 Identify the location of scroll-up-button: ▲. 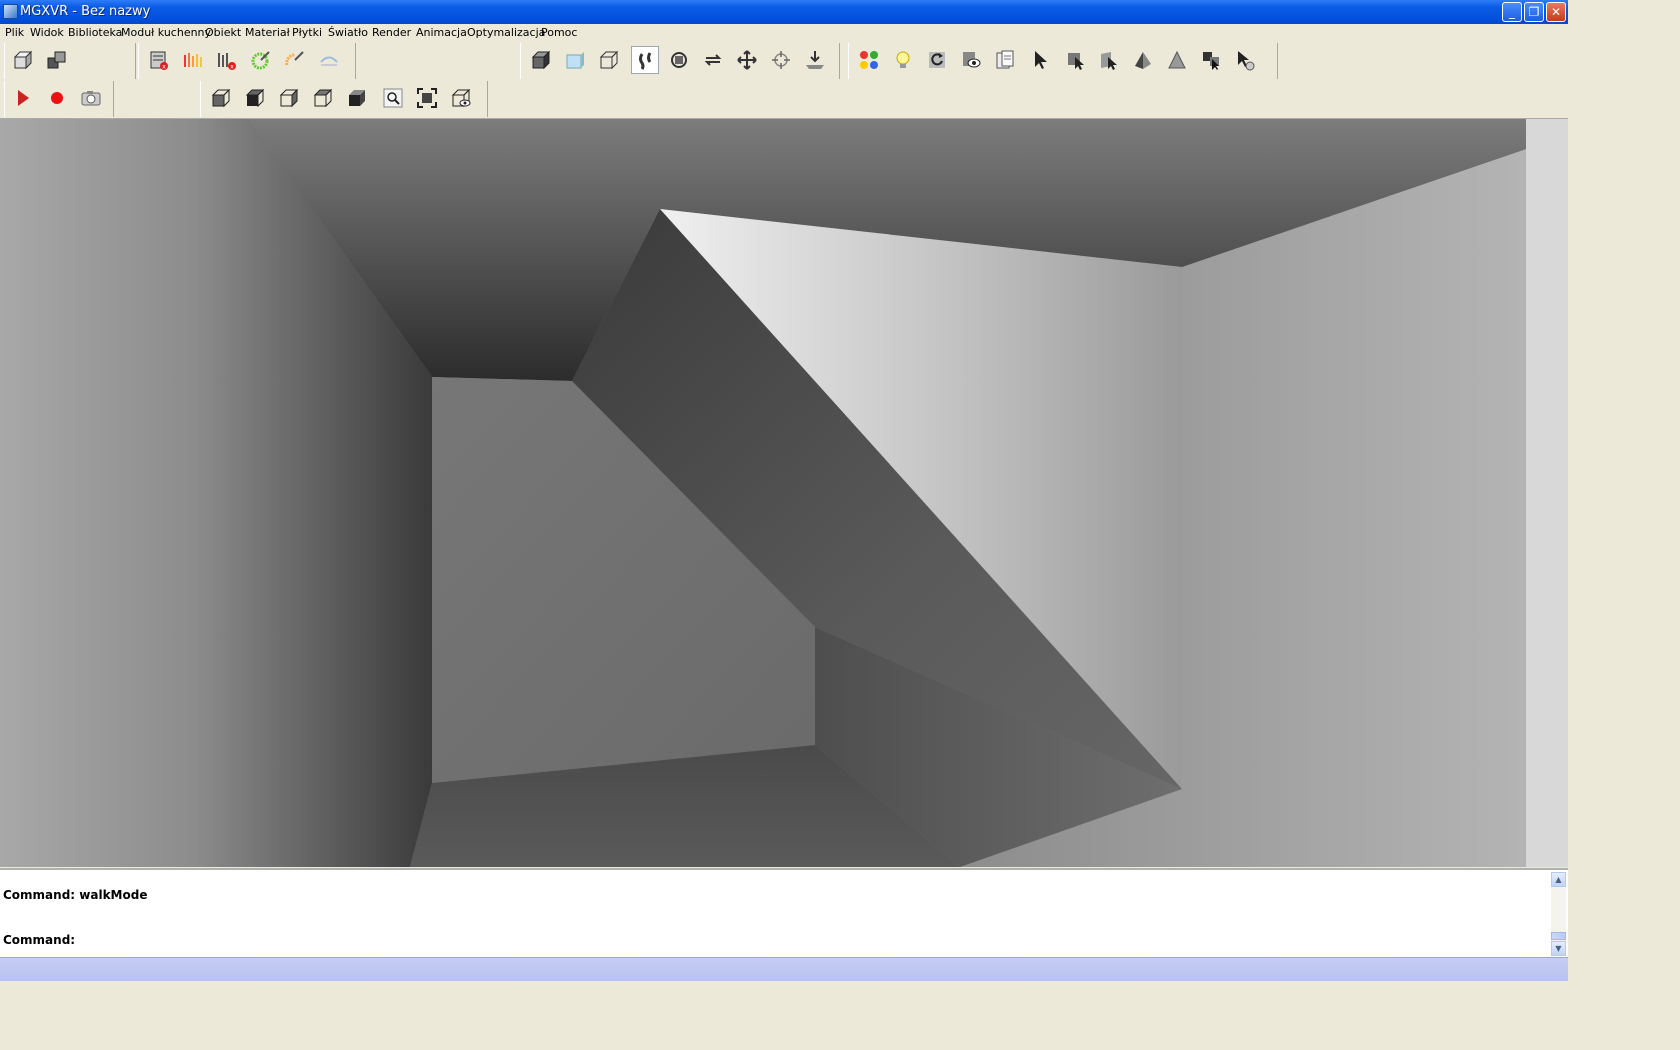
(1558, 879).